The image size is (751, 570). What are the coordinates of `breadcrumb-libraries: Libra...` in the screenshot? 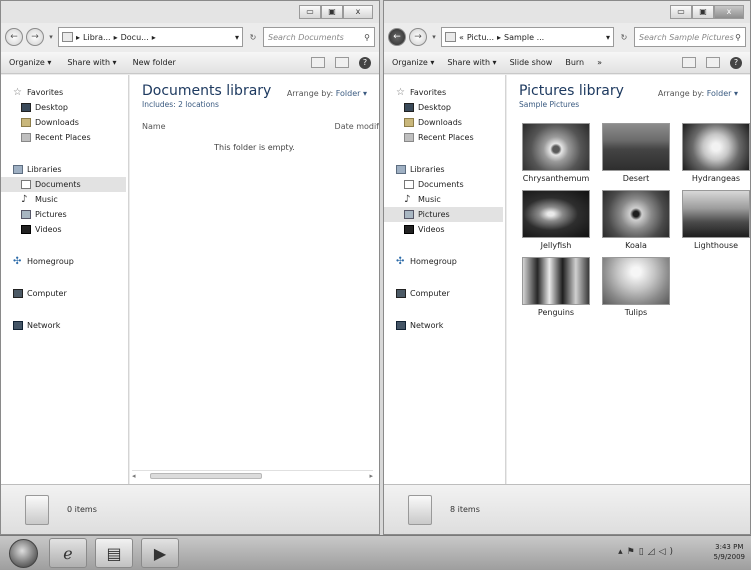 It's located at (97, 37).